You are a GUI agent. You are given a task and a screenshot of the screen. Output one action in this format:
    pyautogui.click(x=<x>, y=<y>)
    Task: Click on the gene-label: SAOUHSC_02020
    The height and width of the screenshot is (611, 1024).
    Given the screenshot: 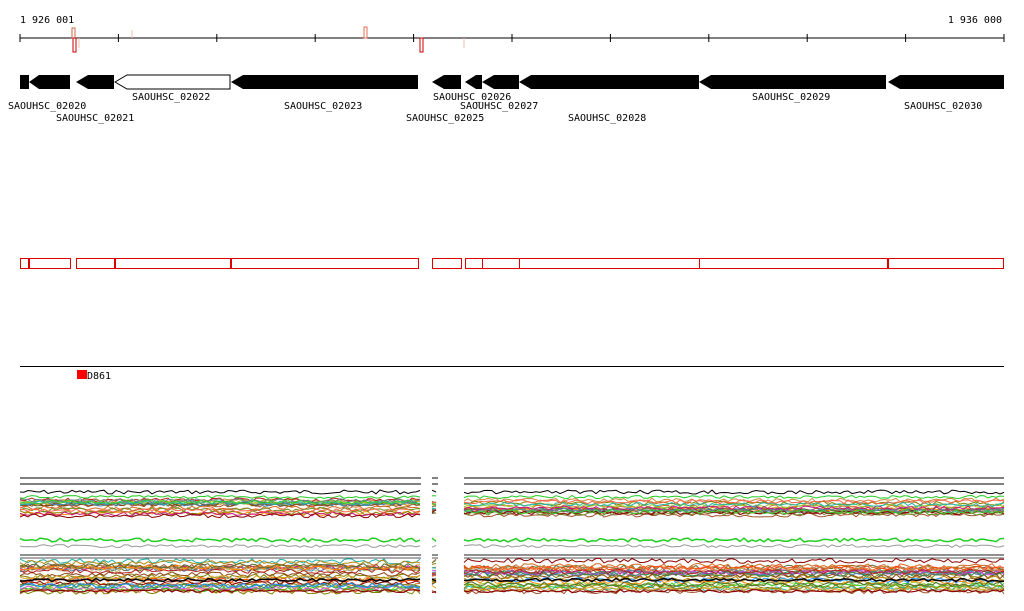 What is the action you would take?
    pyautogui.click(x=47, y=106)
    